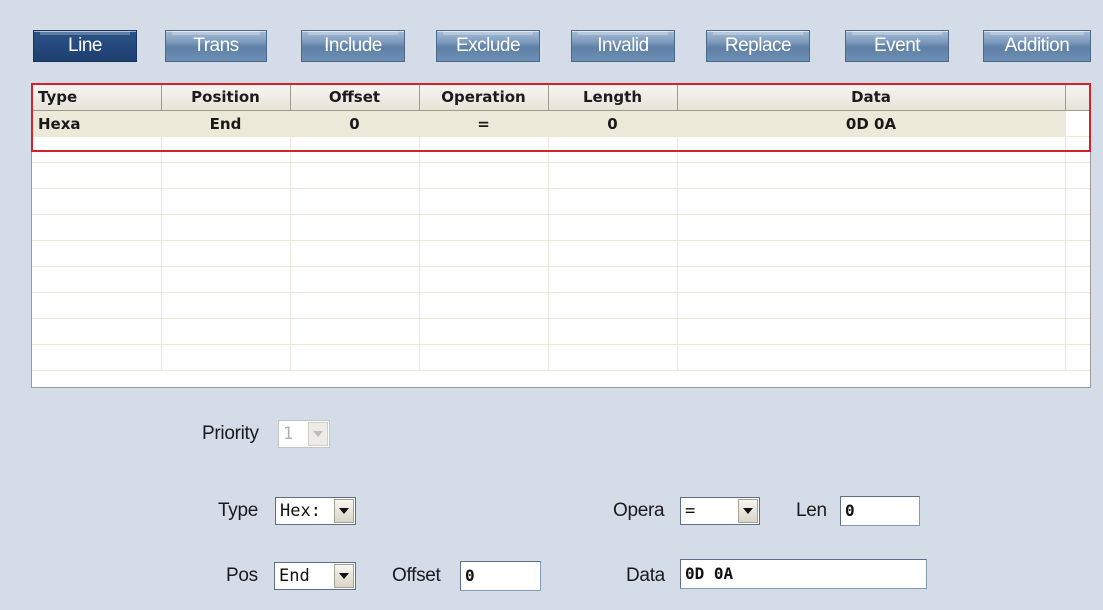 This screenshot has width=1103, height=610. I want to click on tab-trans: Trans, so click(216, 46).